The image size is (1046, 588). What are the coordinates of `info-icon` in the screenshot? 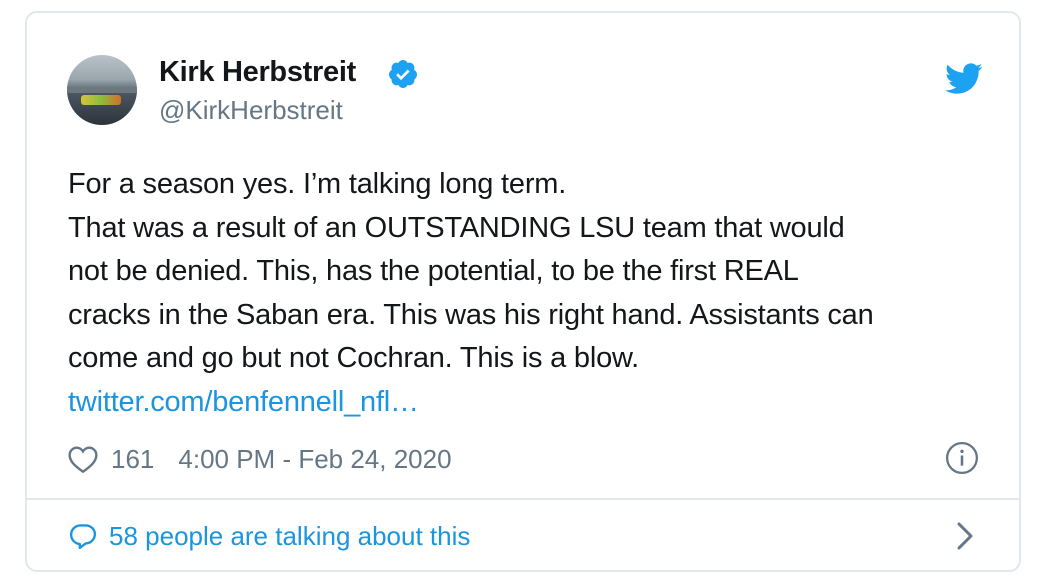 It's located at (962, 458).